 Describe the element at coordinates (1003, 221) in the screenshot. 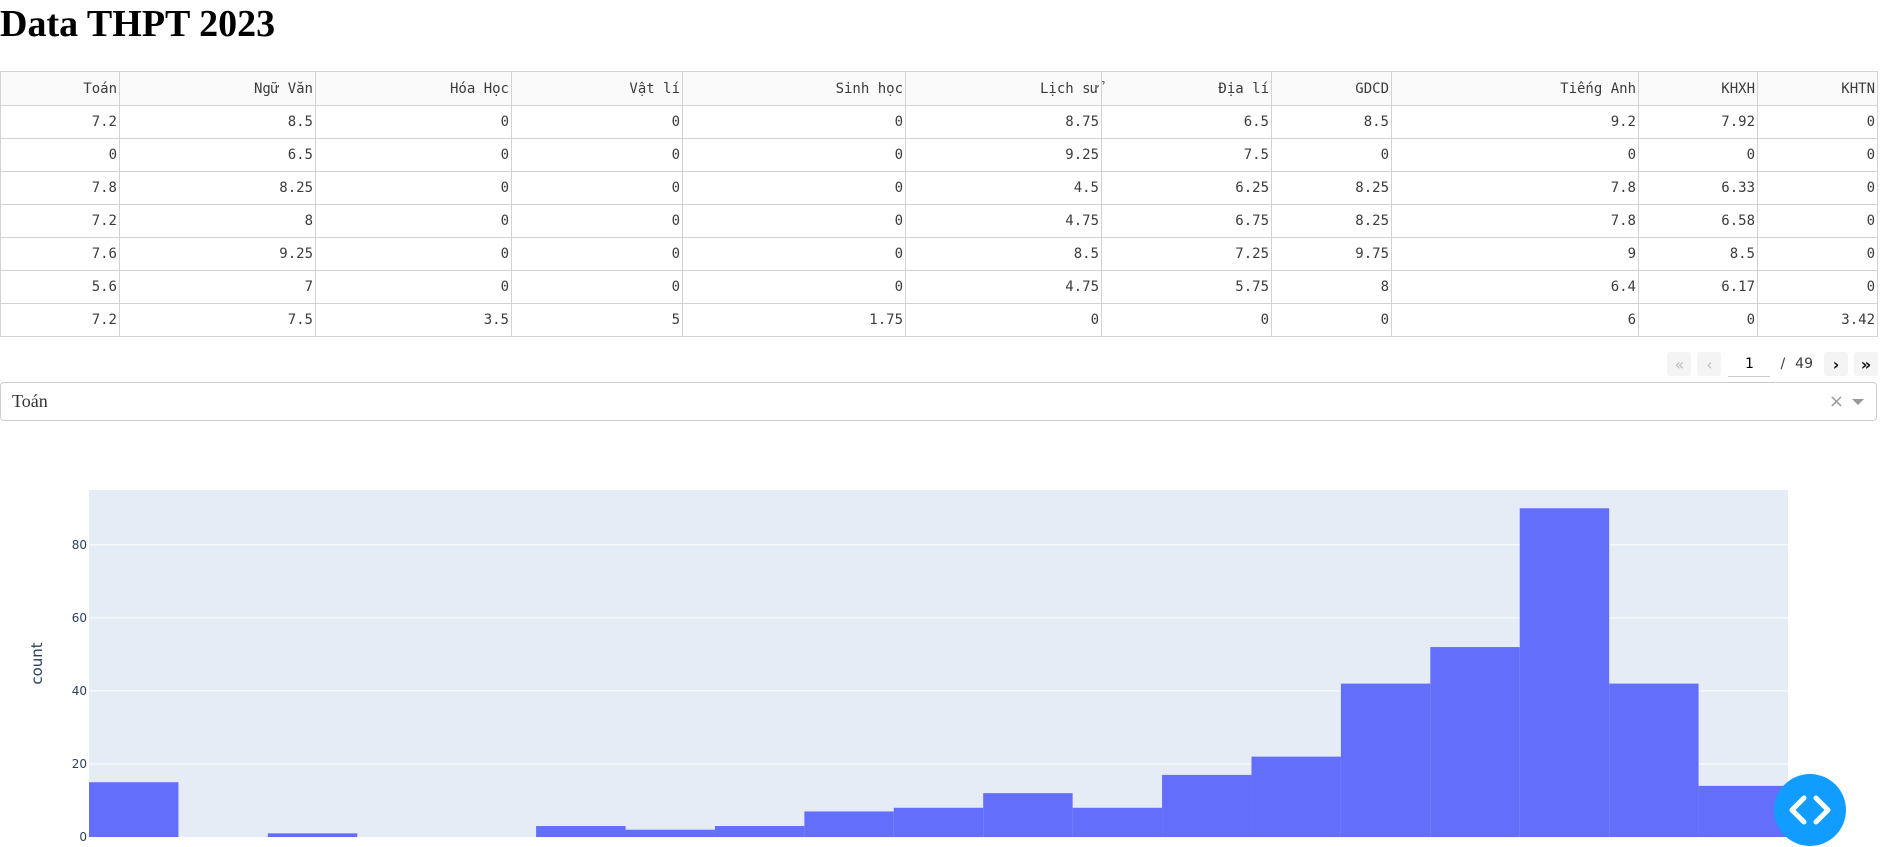

I see `table-cell: 4.75` at that location.